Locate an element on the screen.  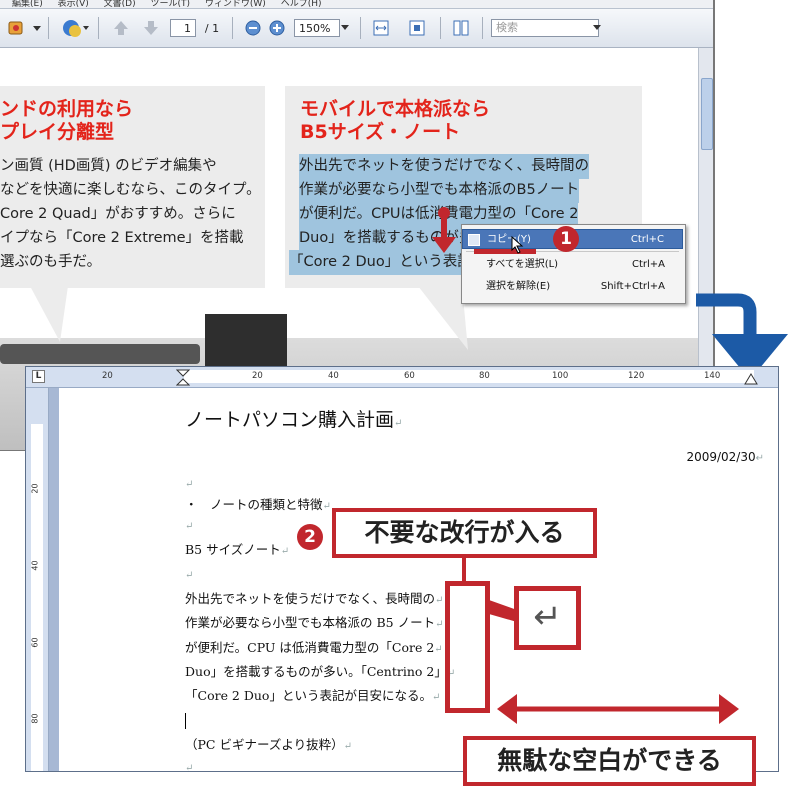
fit-page-icon is located at coordinates (417, 28).